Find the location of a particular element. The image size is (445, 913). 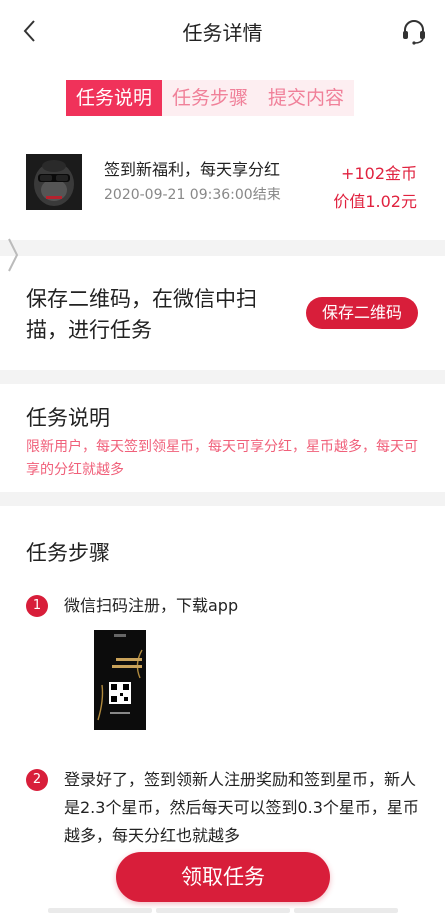

back-button is located at coordinates (30, 31).